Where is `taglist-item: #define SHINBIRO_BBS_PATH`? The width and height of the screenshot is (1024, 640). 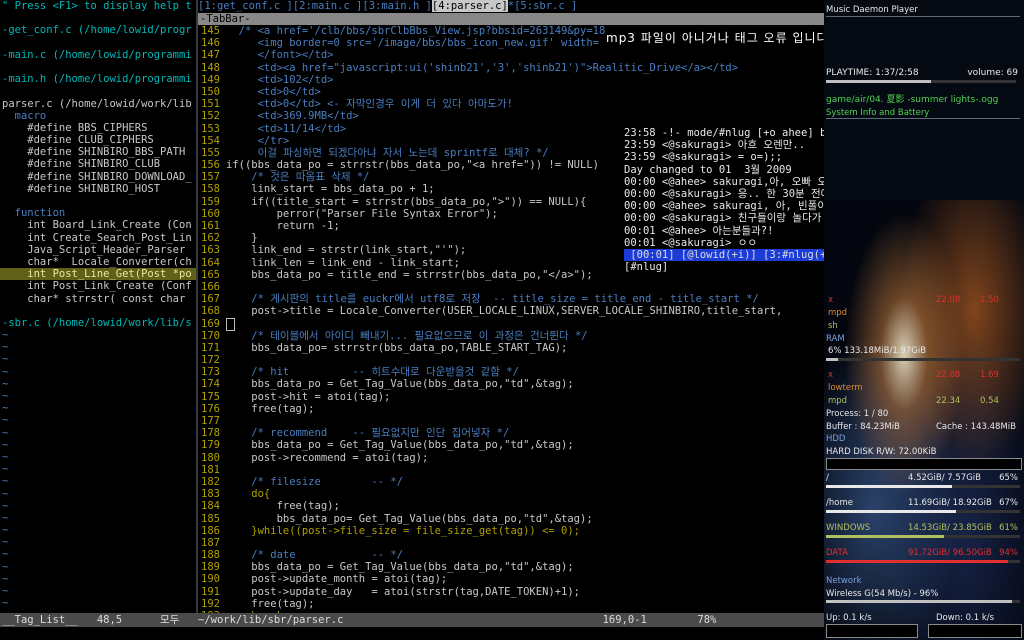
taglist-item: #define SHINBIRO_BBS_PATH is located at coordinates (98, 152).